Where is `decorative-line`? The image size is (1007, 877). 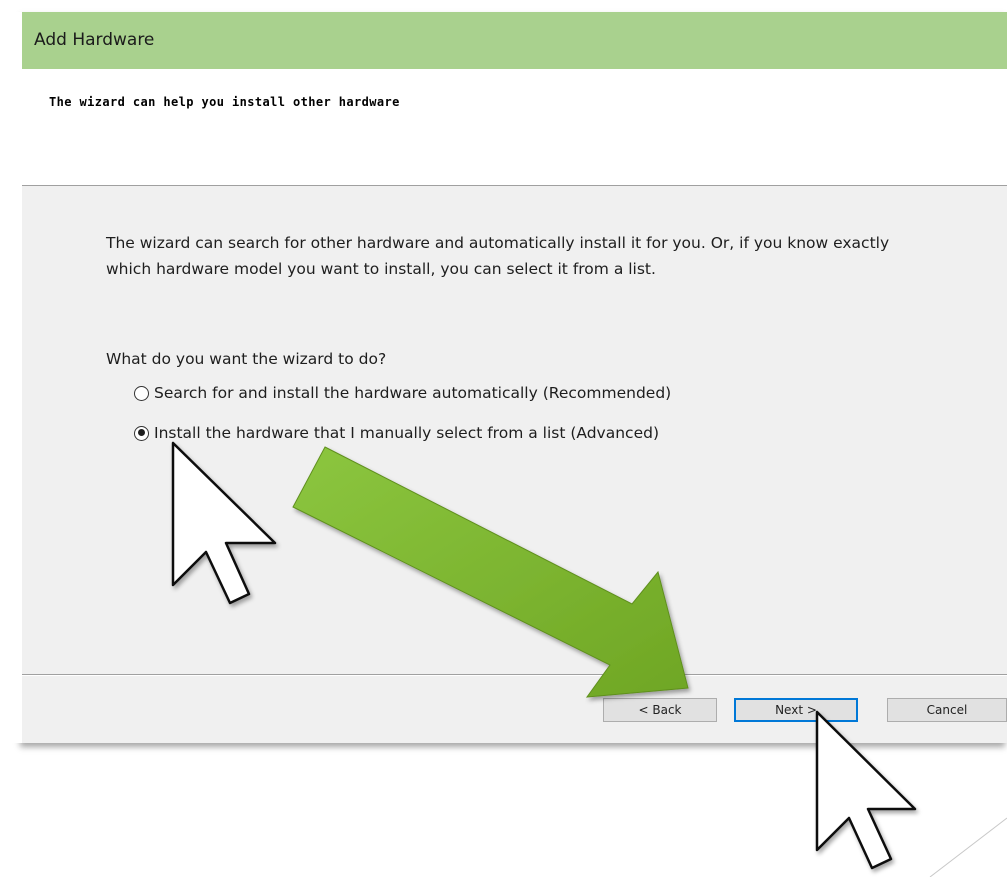 decorative-line is located at coordinates (968, 847).